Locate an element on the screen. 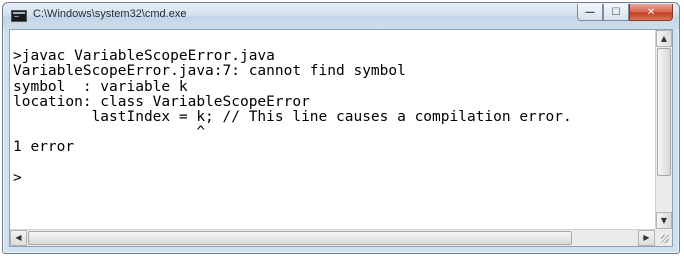 The image size is (684, 258). horizontal-scrollbar: ◀ ▶ is located at coordinates (332, 237).